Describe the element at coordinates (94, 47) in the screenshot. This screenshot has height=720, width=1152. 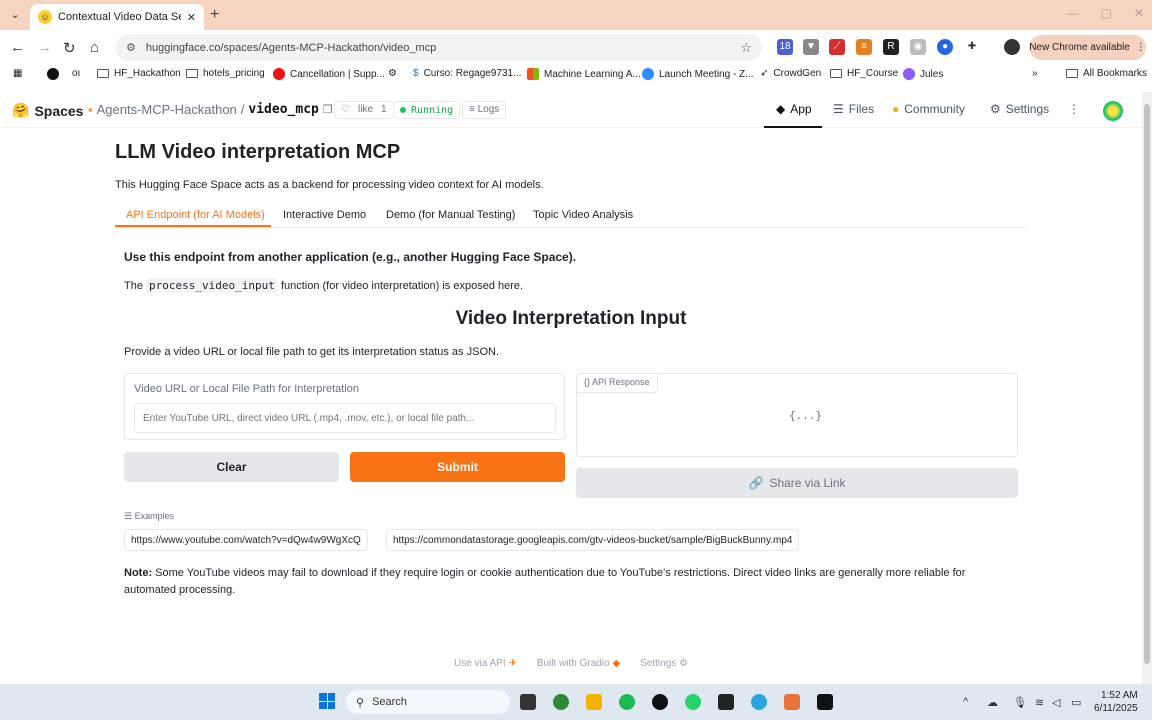
I see `home-icon: ⌂` at that location.